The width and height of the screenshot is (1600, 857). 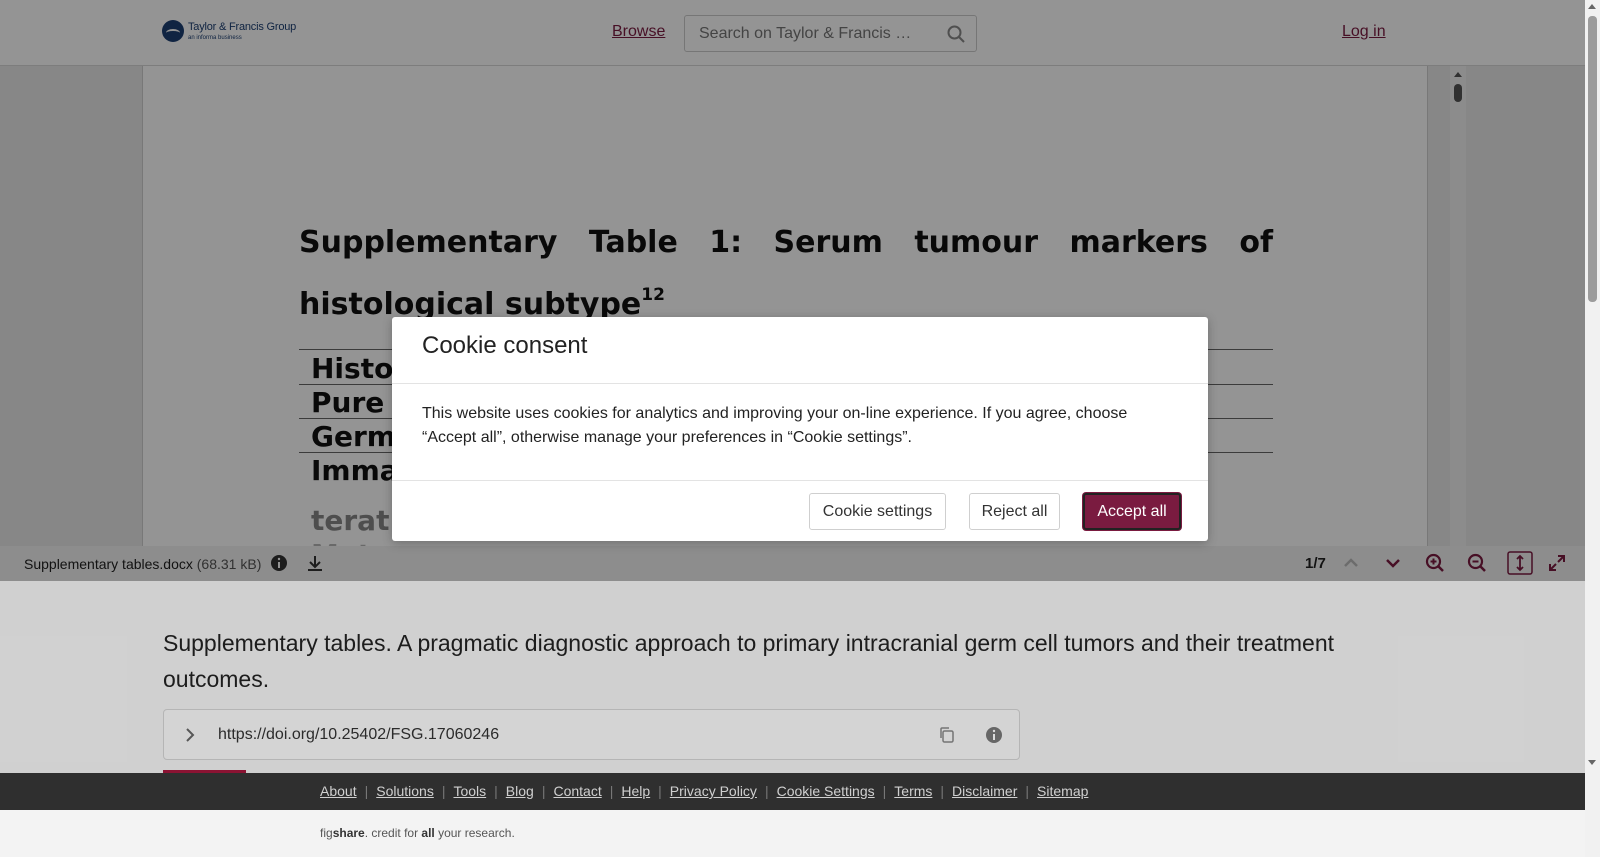 I want to click on footer-link-help: Help, so click(x=635, y=791).